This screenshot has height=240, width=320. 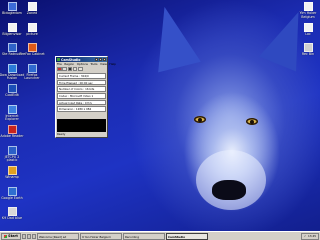 I want to click on taskbar-task: Welcome [Read] ad, so click(x=58, y=236).